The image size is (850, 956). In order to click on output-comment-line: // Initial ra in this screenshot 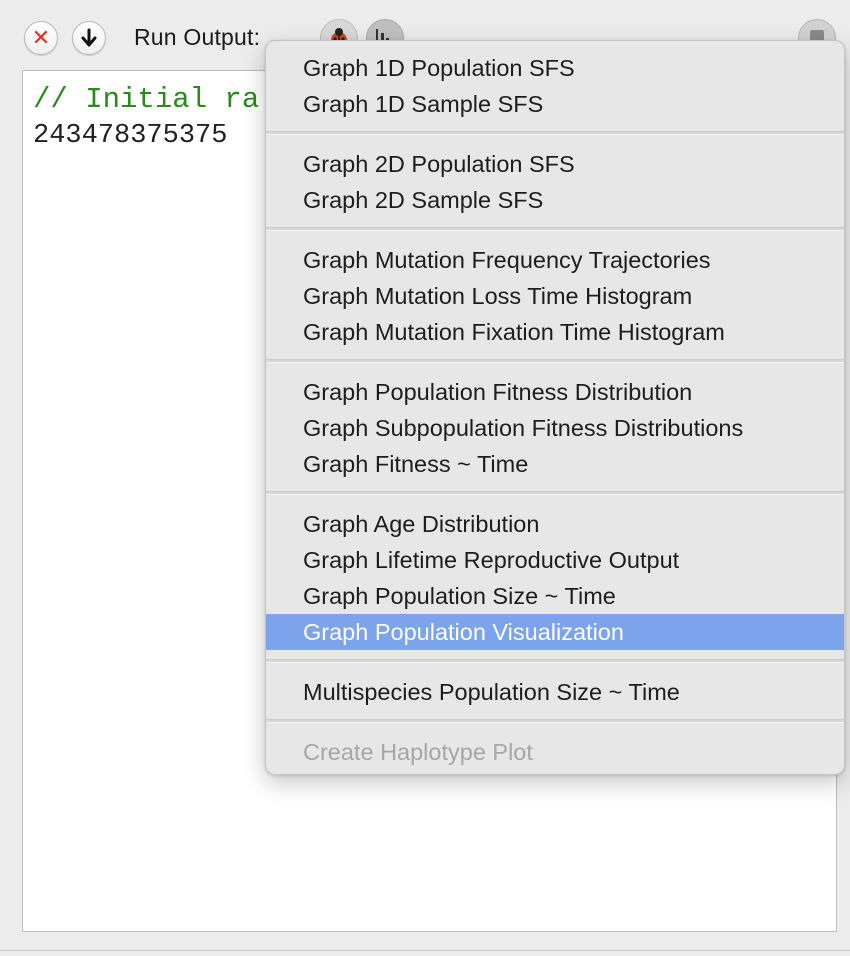, I will do `click(146, 99)`.